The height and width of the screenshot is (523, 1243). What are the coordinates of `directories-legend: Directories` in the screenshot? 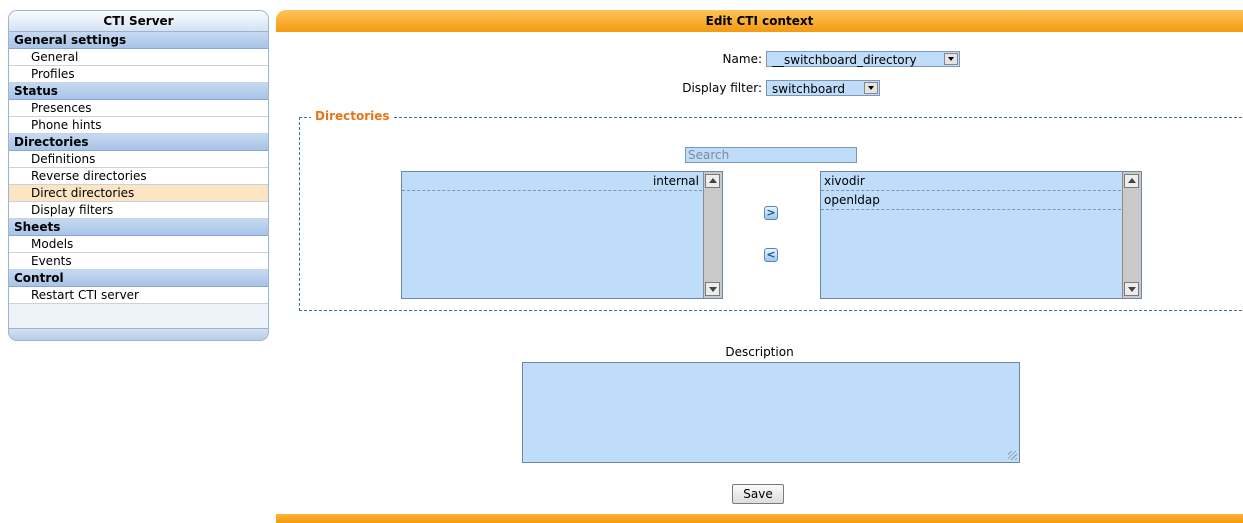 It's located at (352, 116).